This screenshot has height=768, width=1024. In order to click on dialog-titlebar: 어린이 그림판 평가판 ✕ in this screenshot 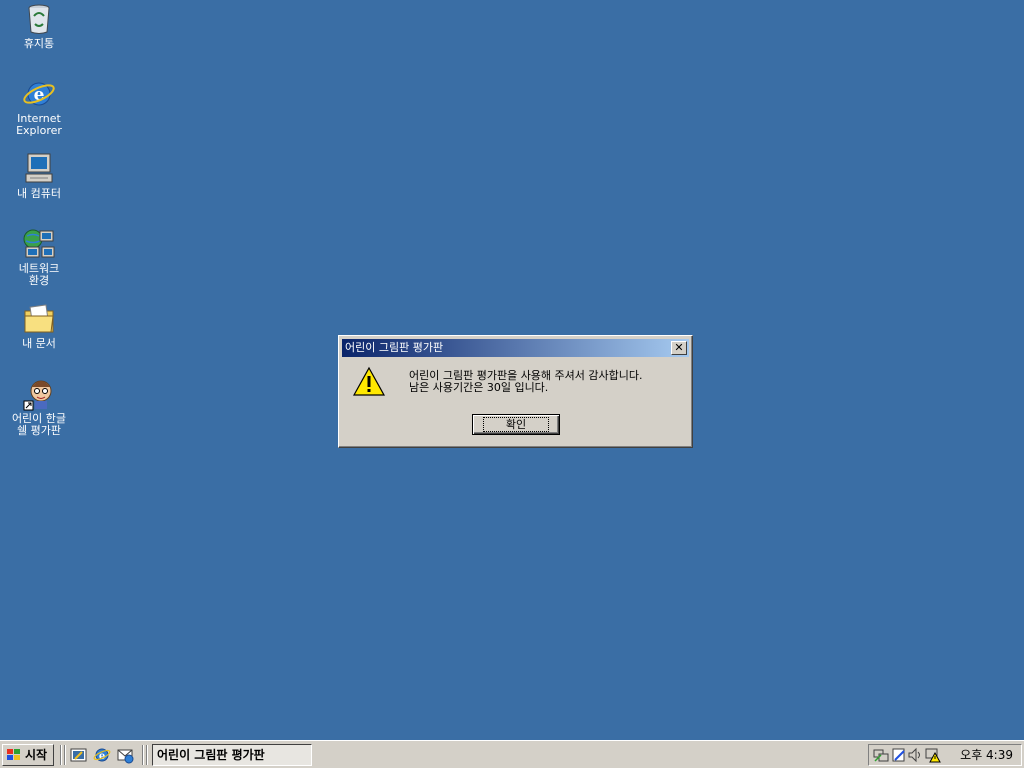, I will do `click(515, 348)`.